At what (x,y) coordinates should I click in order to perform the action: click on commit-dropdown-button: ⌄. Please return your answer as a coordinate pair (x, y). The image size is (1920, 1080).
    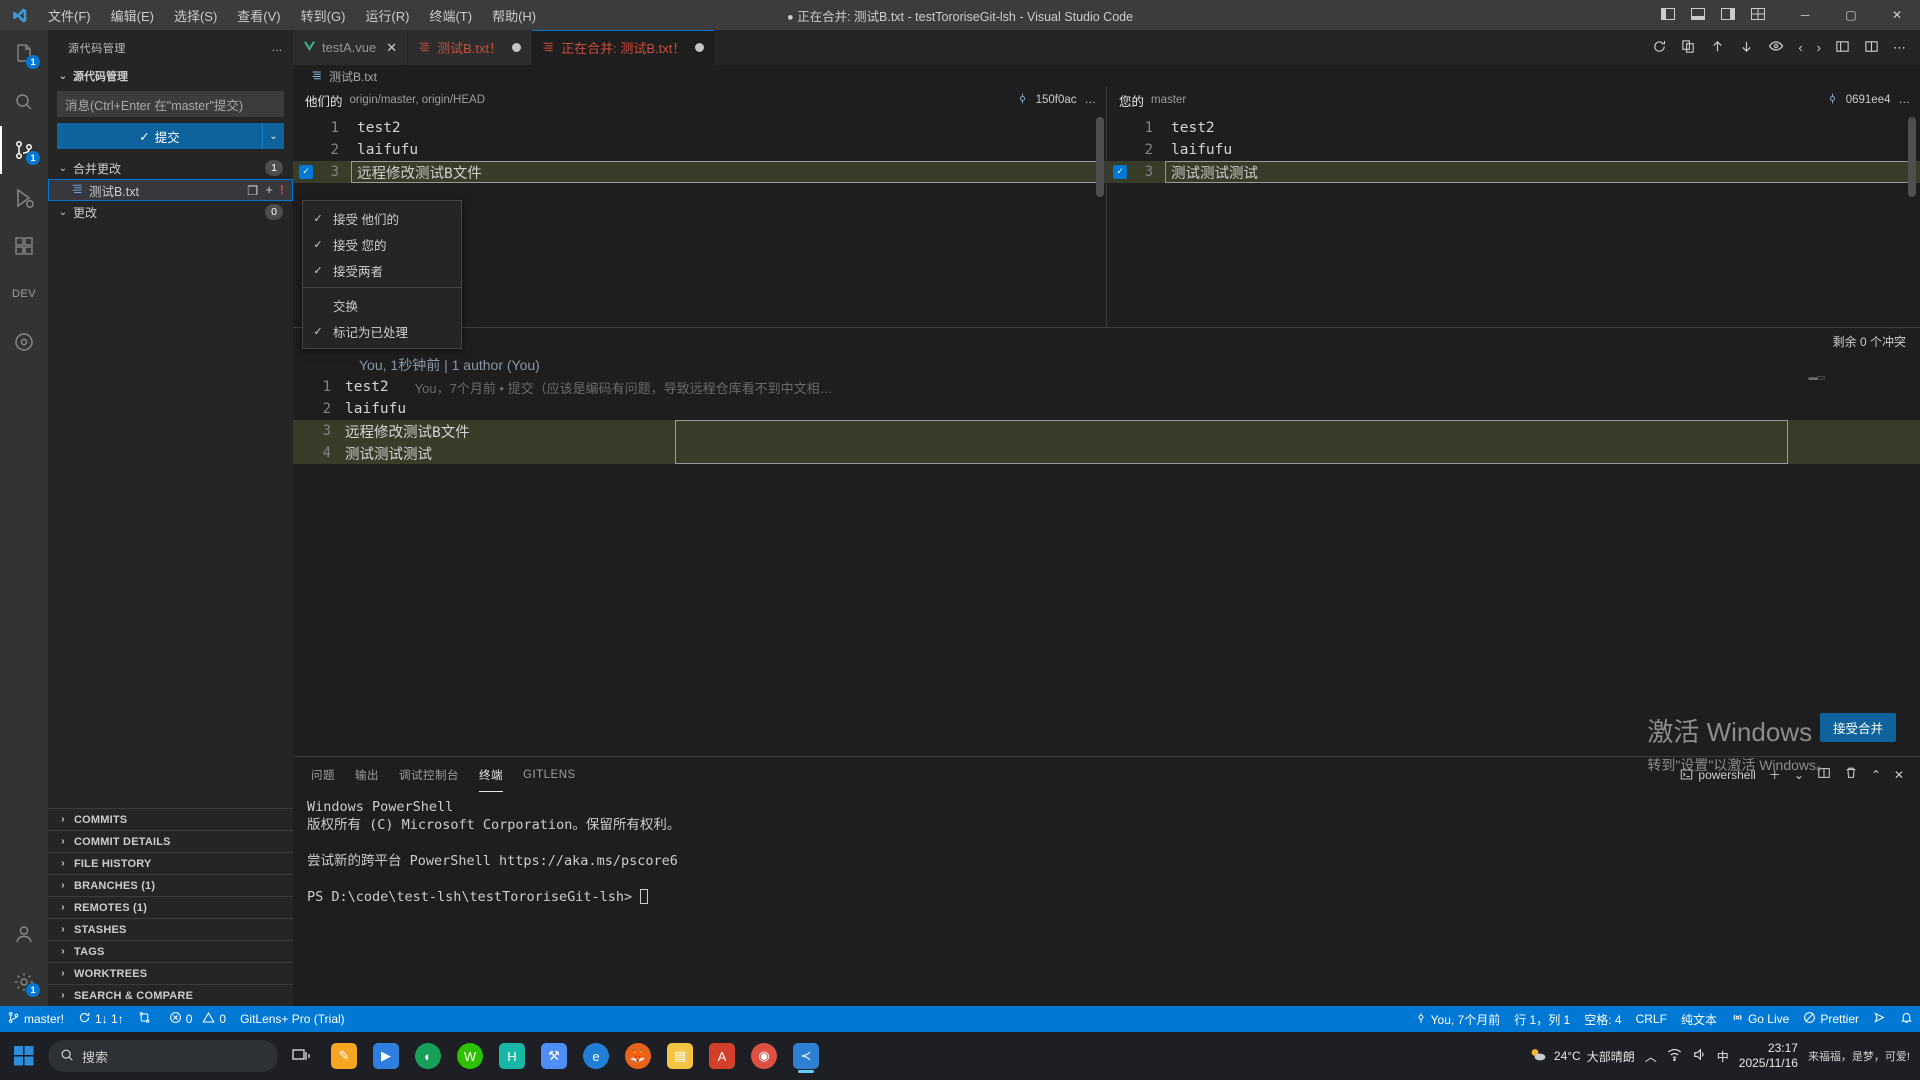
    Looking at the image, I should click on (273, 136).